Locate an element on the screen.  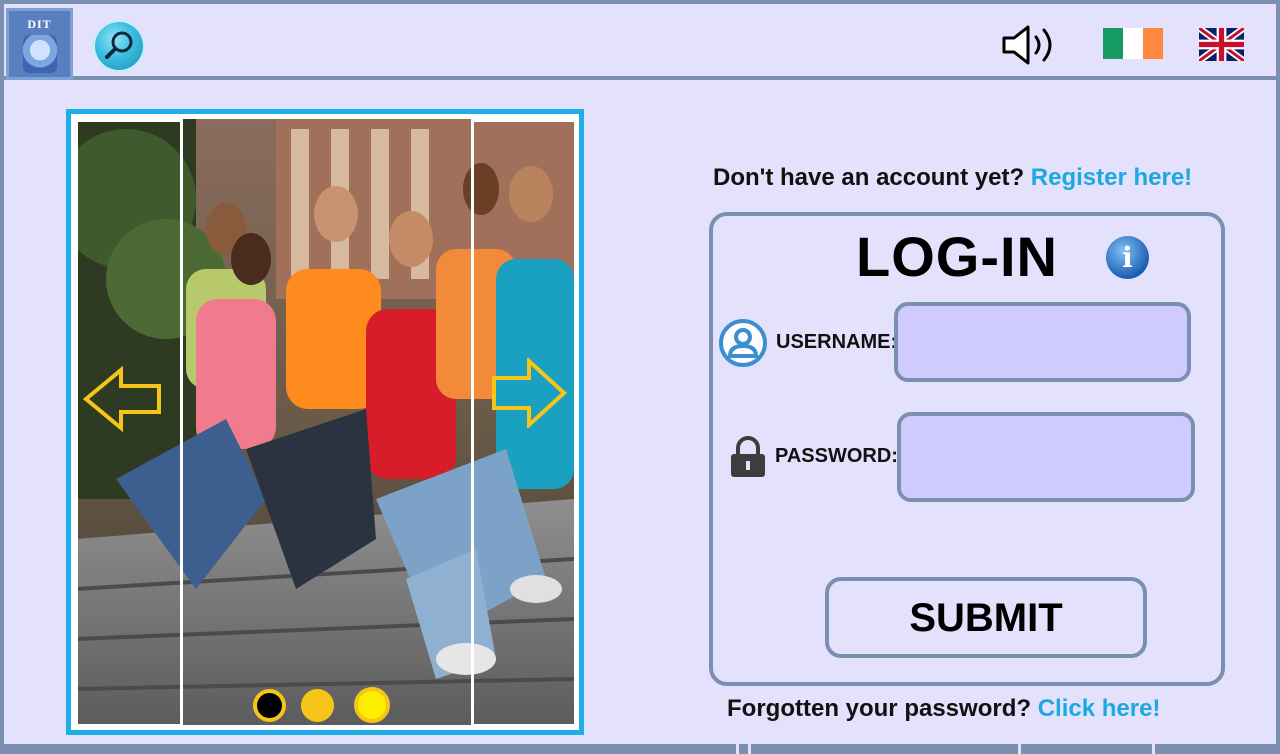
logo-emblem-icon is located at coordinates (40, 54).